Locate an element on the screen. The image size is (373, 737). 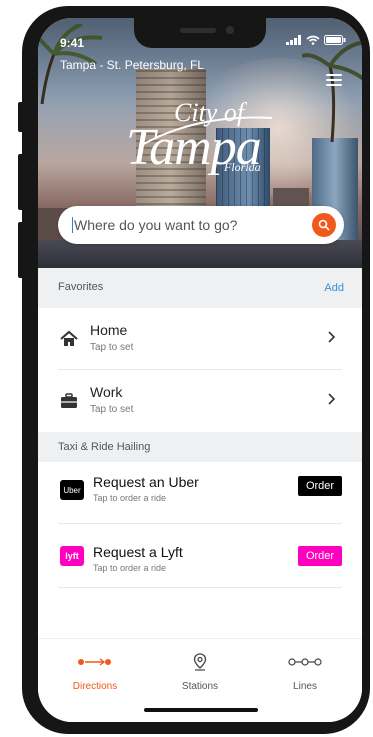
phone-notch is located at coordinates (200, 33).